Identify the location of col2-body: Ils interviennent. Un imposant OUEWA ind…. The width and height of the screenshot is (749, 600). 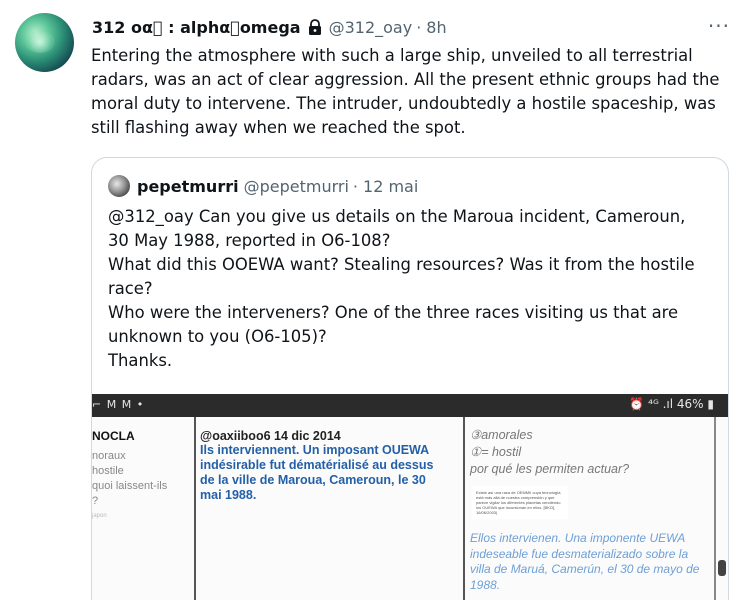
(317, 472).